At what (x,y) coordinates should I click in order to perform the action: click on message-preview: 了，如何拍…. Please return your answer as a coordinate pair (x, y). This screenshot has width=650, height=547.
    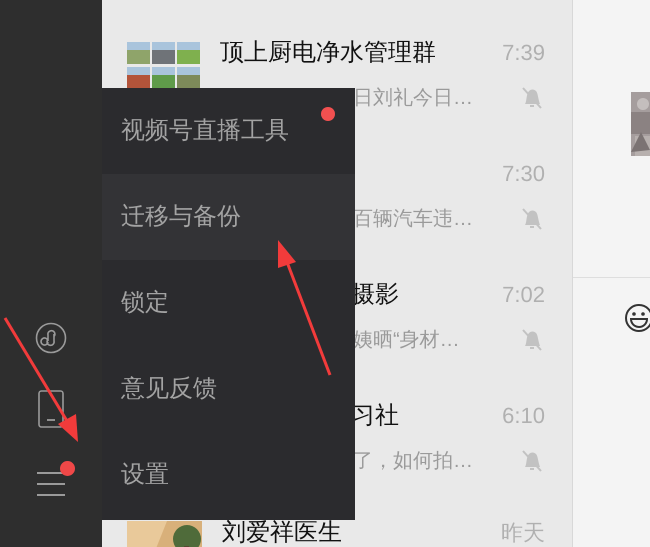
    Looking at the image, I should click on (413, 461).